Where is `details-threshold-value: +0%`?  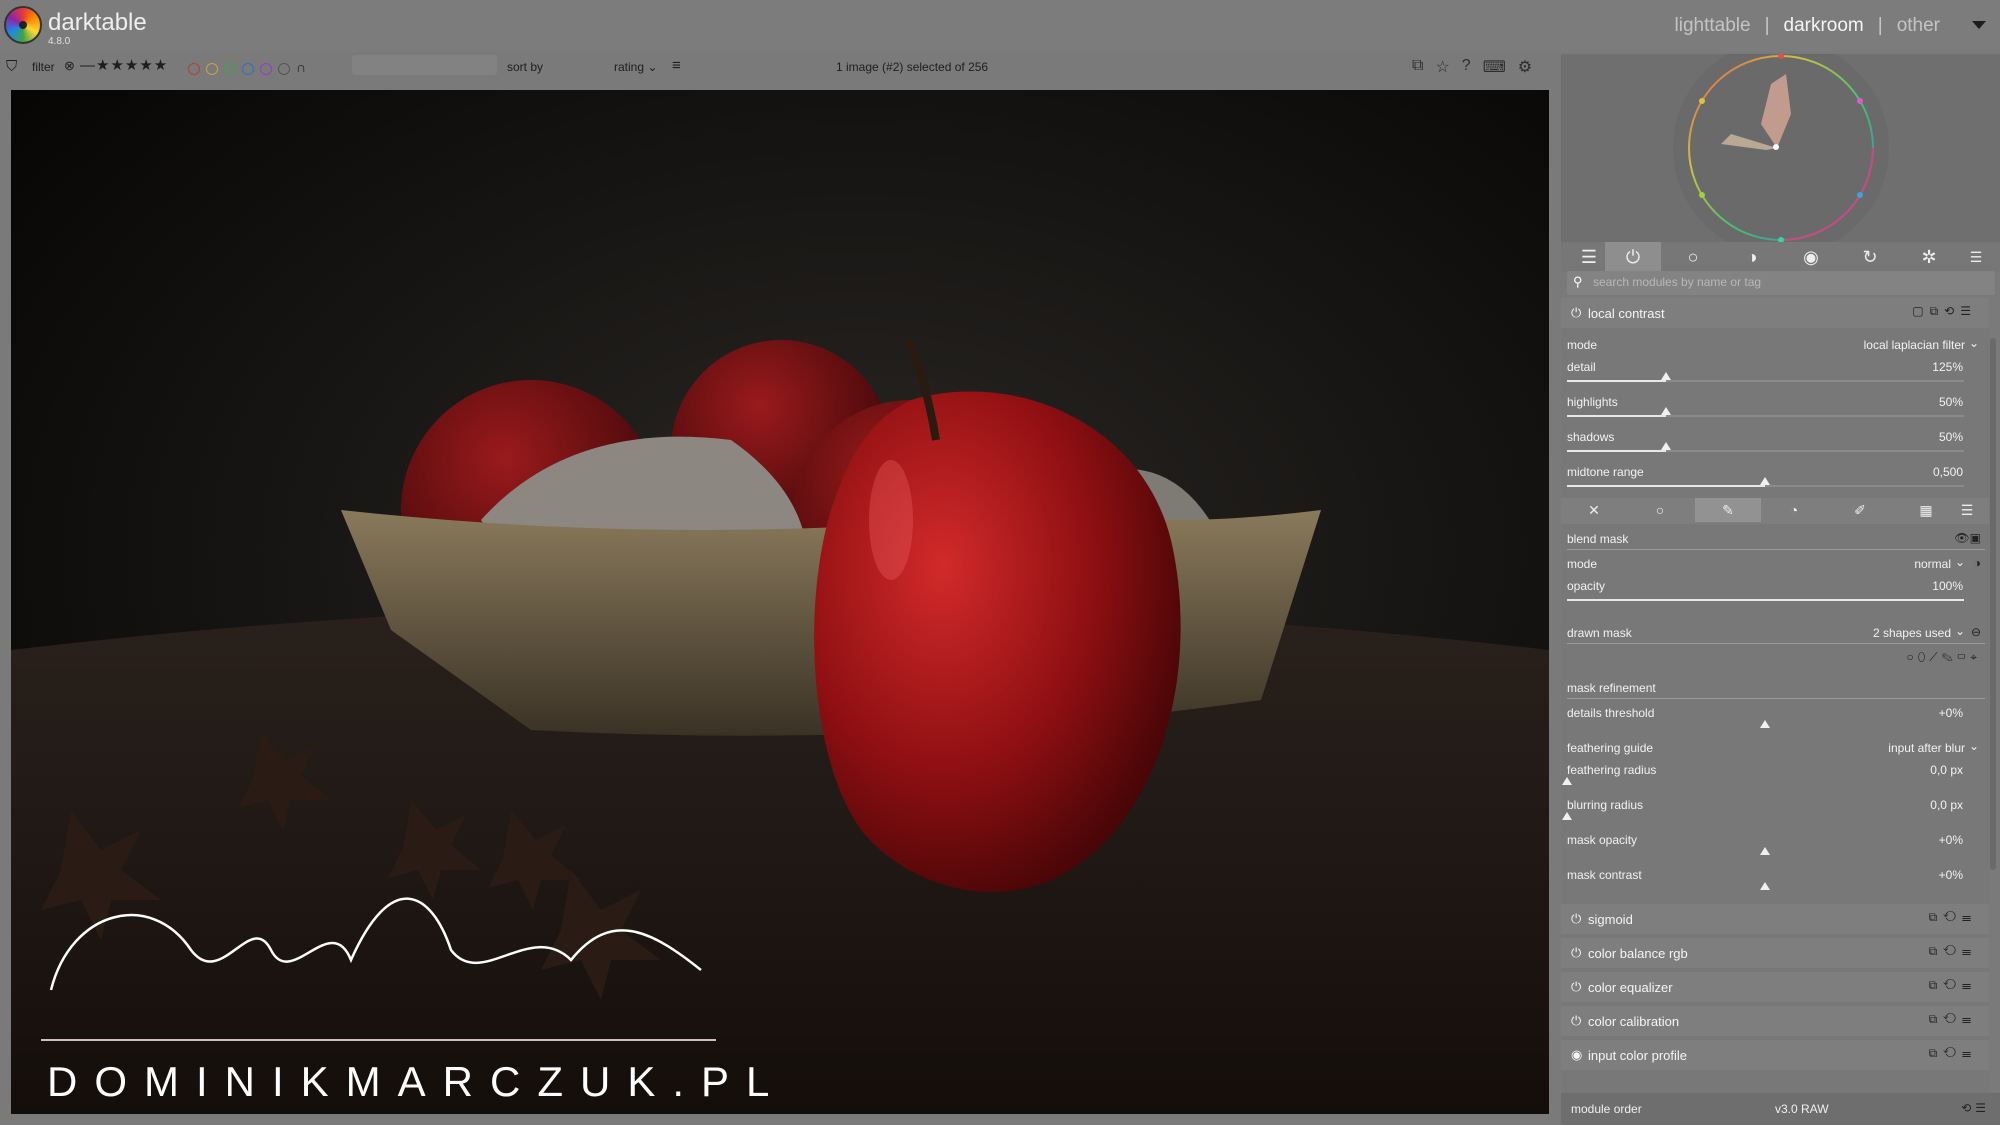 details-threshold-value: +0% is located at coordinates (1950, 713).